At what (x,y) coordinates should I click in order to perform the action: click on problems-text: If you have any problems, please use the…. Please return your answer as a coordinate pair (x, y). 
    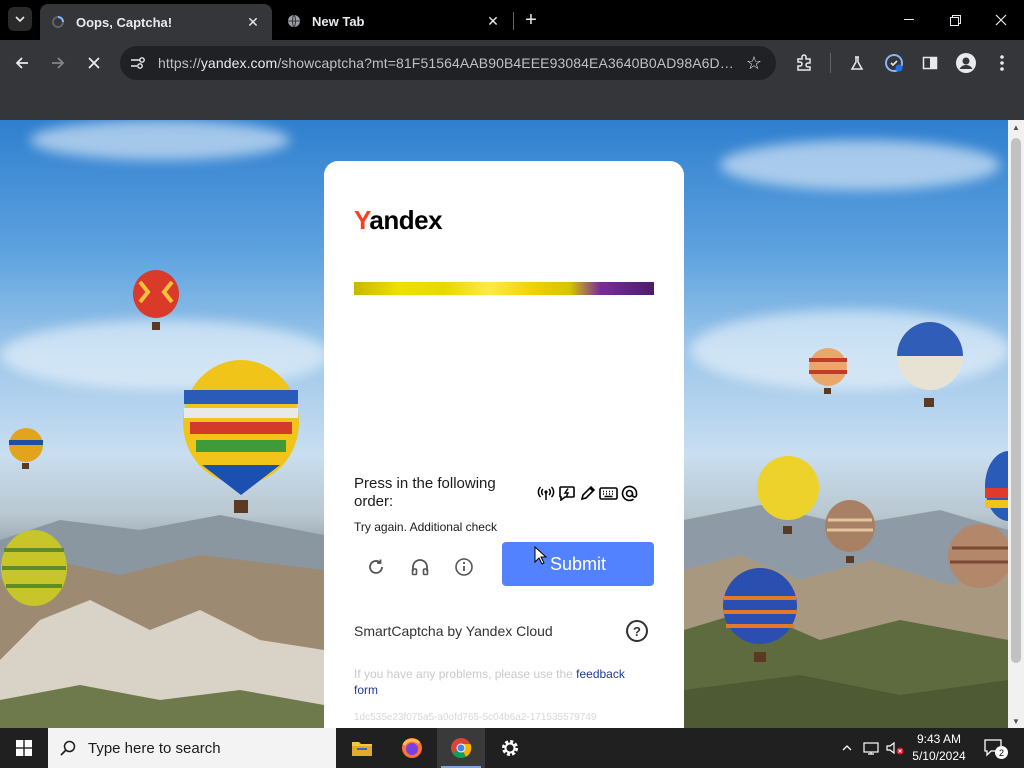
    Looking at the image, I should click on (489, 682).